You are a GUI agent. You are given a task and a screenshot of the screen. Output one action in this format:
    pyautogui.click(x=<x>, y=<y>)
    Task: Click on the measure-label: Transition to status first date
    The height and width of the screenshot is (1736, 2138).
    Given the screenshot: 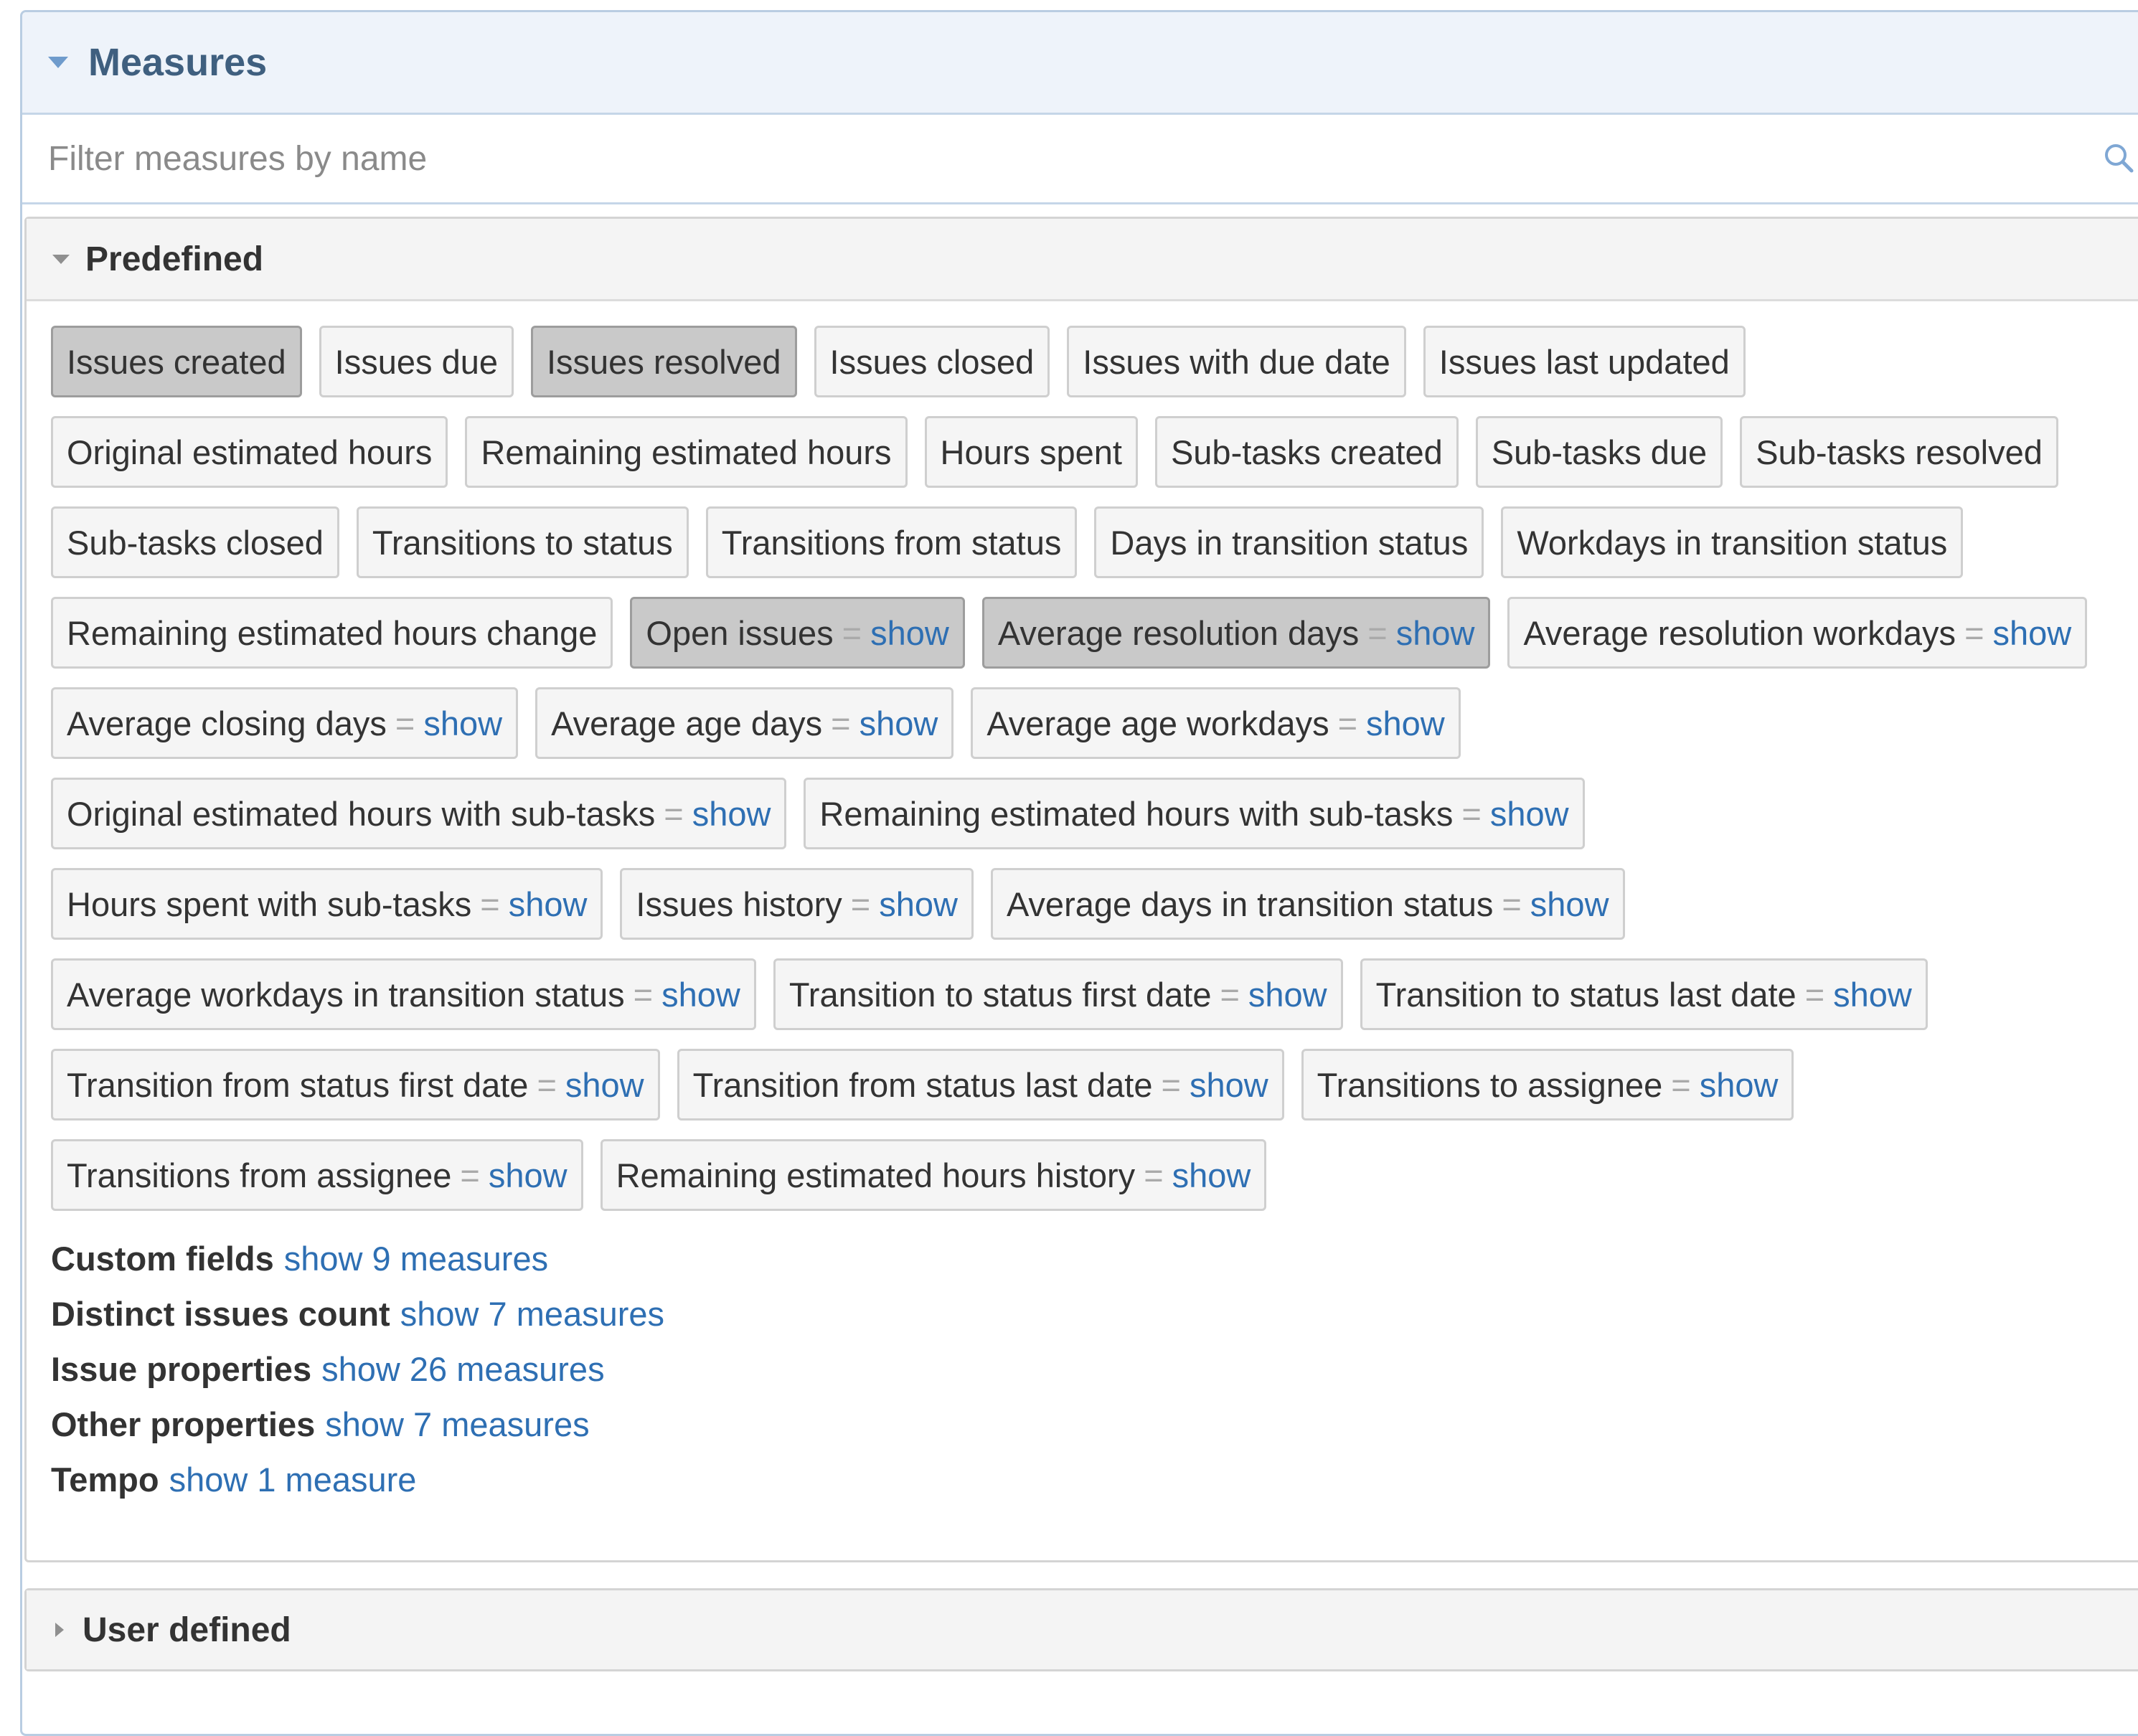 What is the action you would take?
    pyautogui.click(x=1000, y=994)
    